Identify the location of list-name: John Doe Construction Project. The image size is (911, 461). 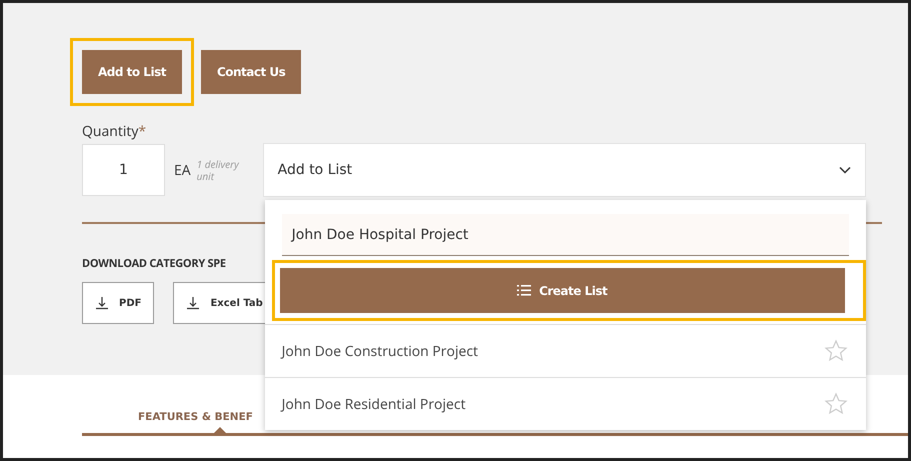
(380, 351).